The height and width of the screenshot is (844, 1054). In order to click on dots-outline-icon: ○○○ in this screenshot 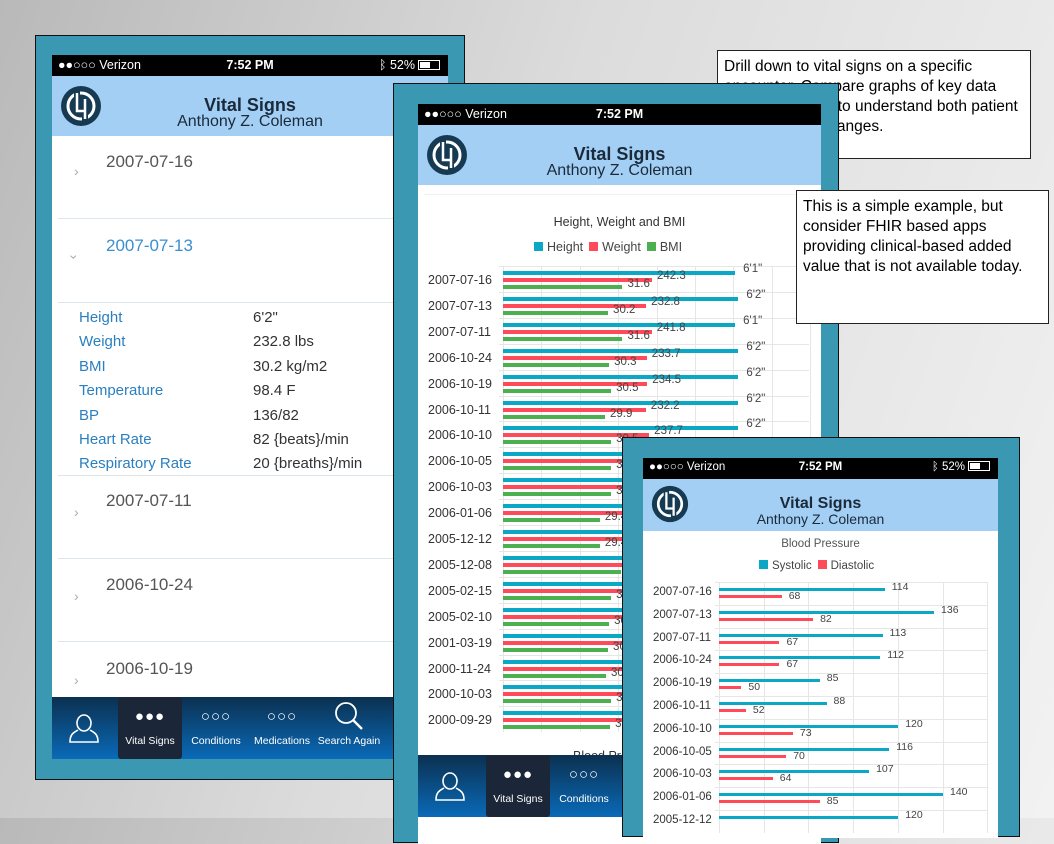, I will do `click(584, 774)`.